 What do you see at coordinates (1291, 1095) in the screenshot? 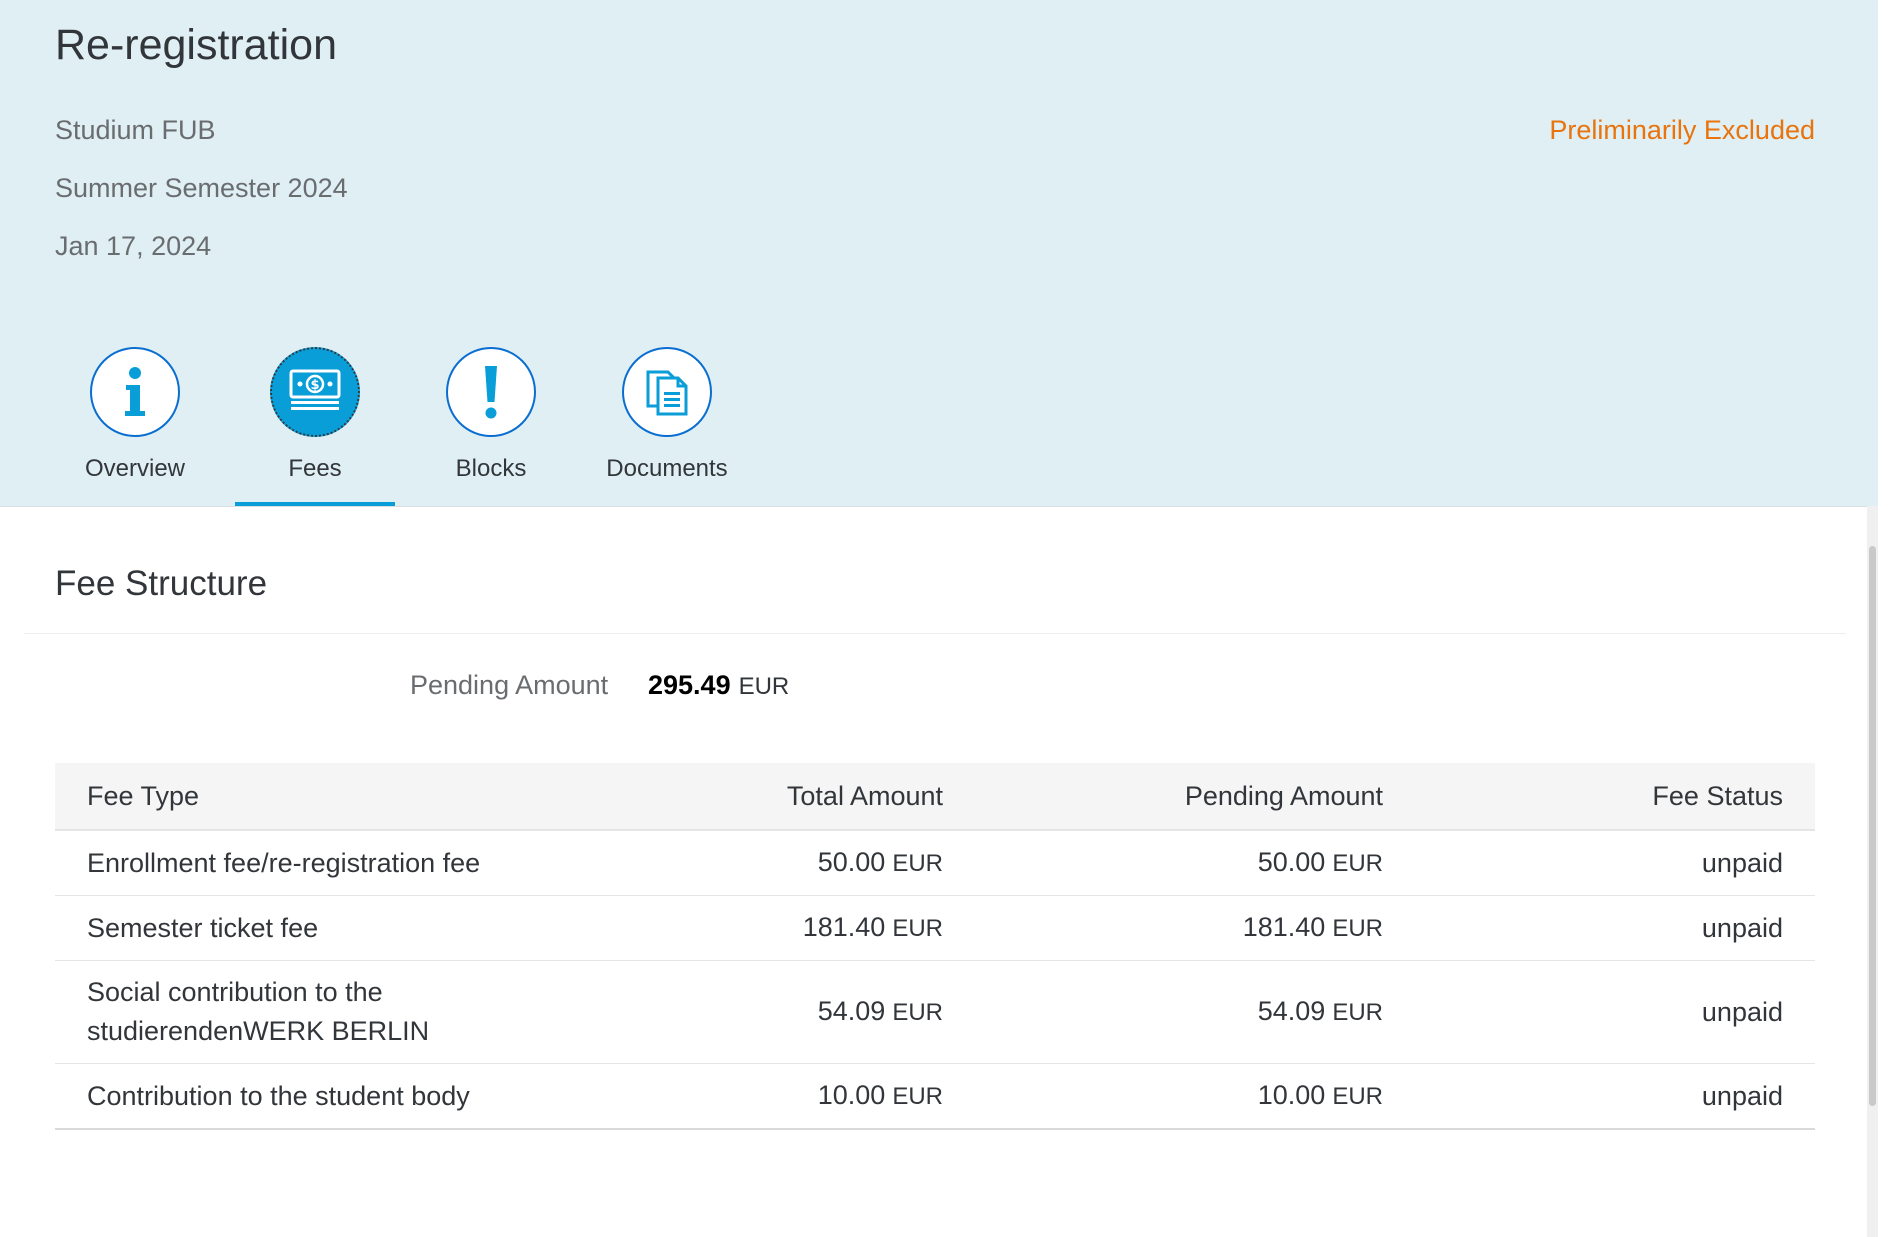
I see `pending-amount-value: 10.00` at bounding box center [1291, 1095].